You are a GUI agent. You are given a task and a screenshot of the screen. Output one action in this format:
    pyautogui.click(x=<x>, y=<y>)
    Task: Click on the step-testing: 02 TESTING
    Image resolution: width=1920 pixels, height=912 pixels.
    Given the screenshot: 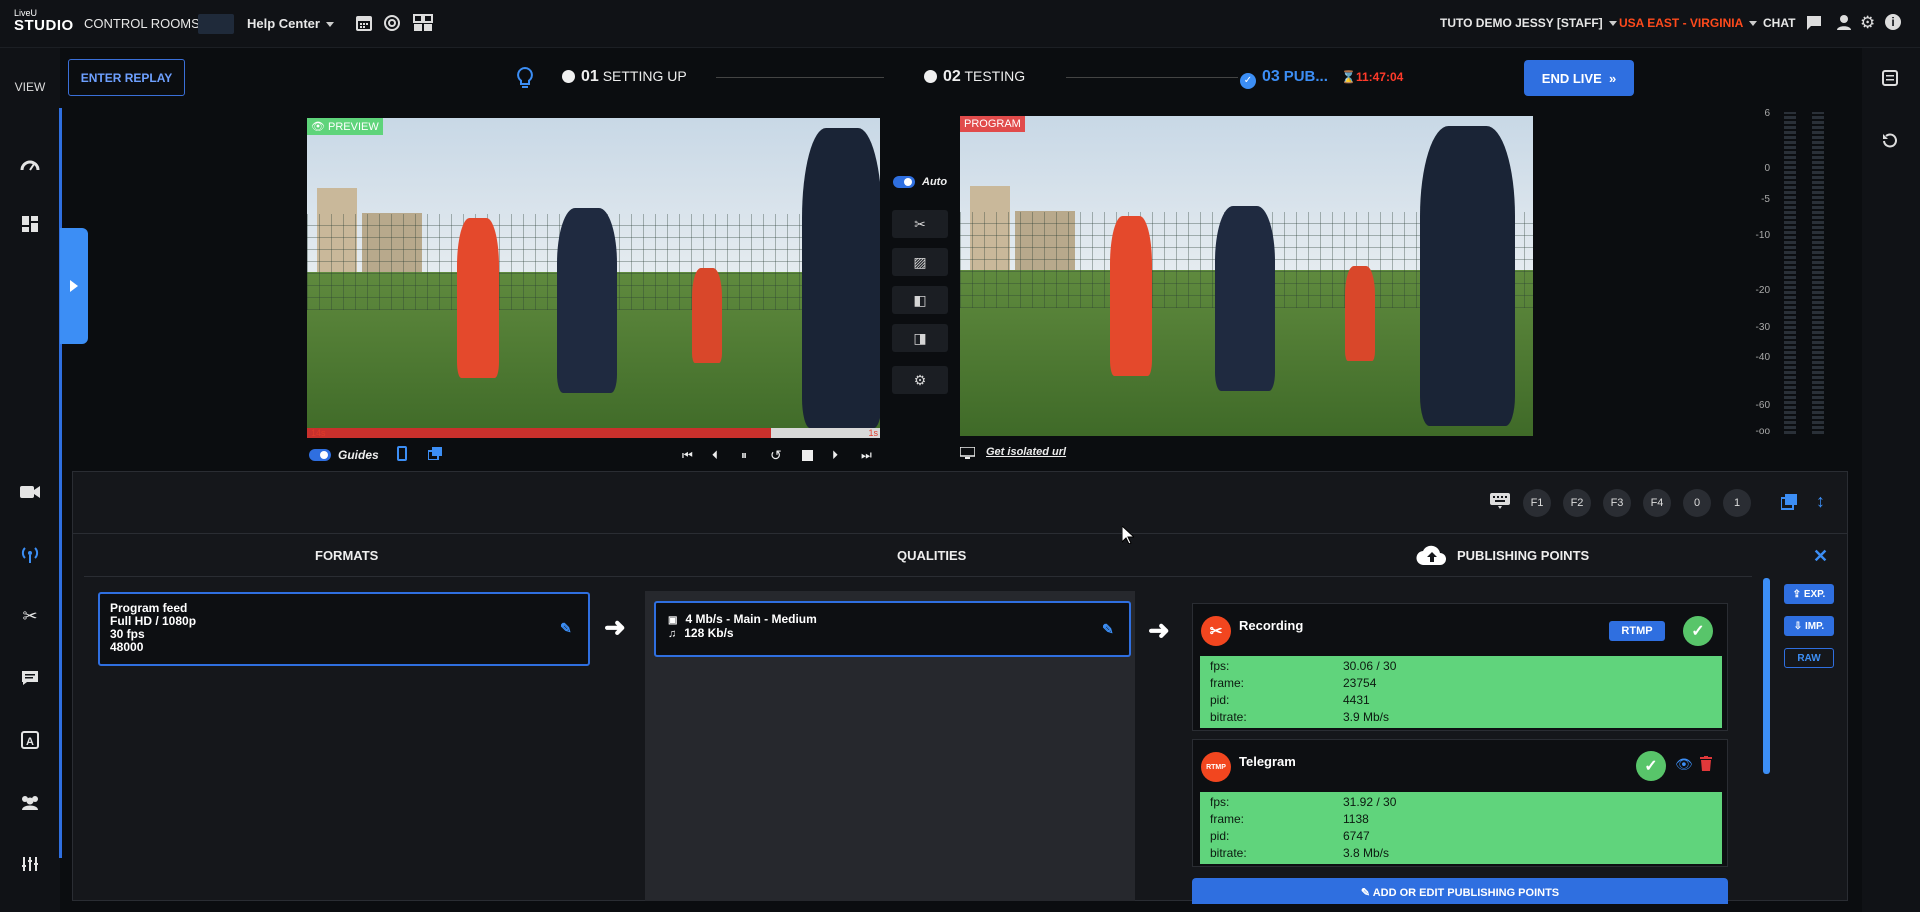 What is the action you would take?
    pyautogui.click(x=974, y=77)
    